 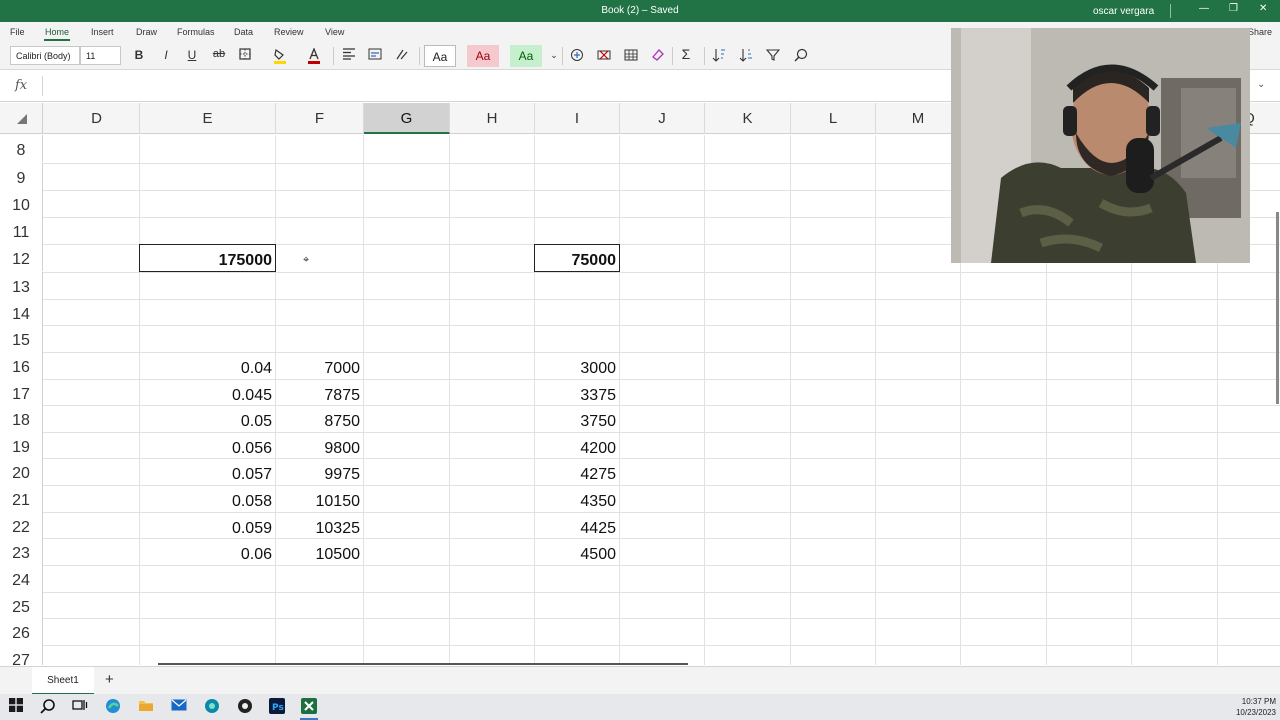 I want to click on row-header: 16, so click(x=21, y=365).